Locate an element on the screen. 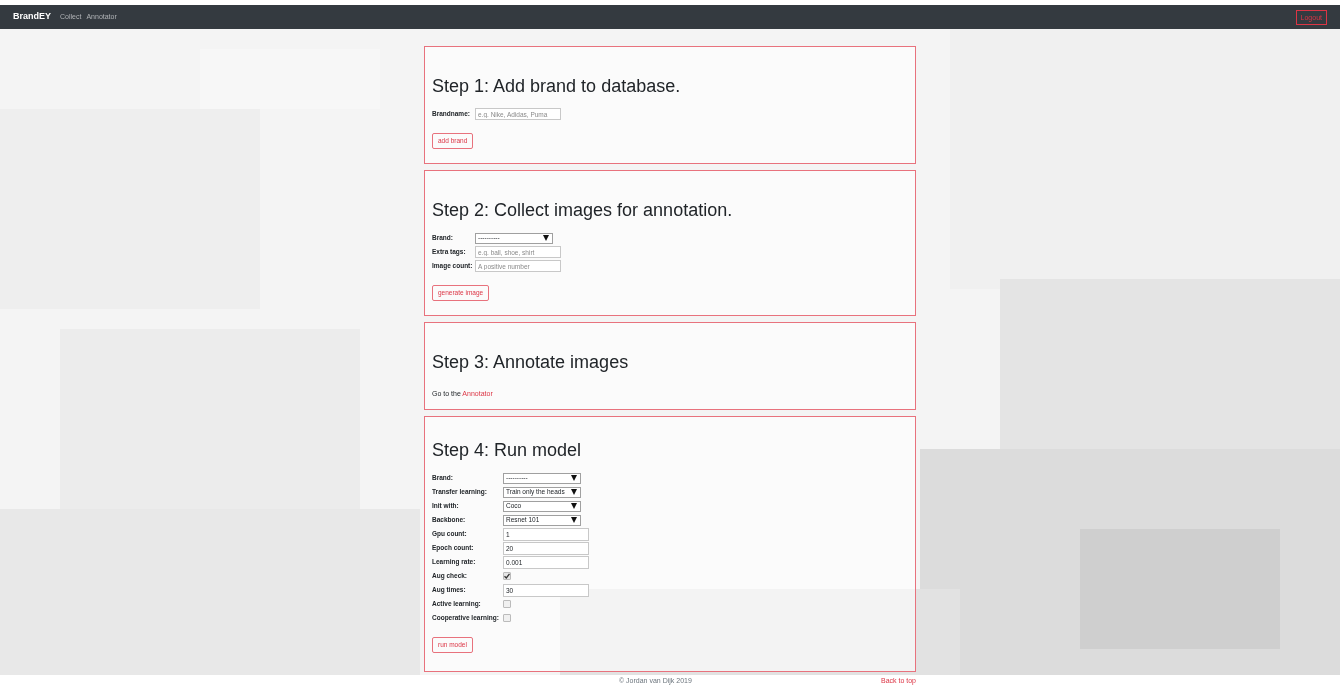  step-title: Step 4: Run model is located at coordinates (507, 450).